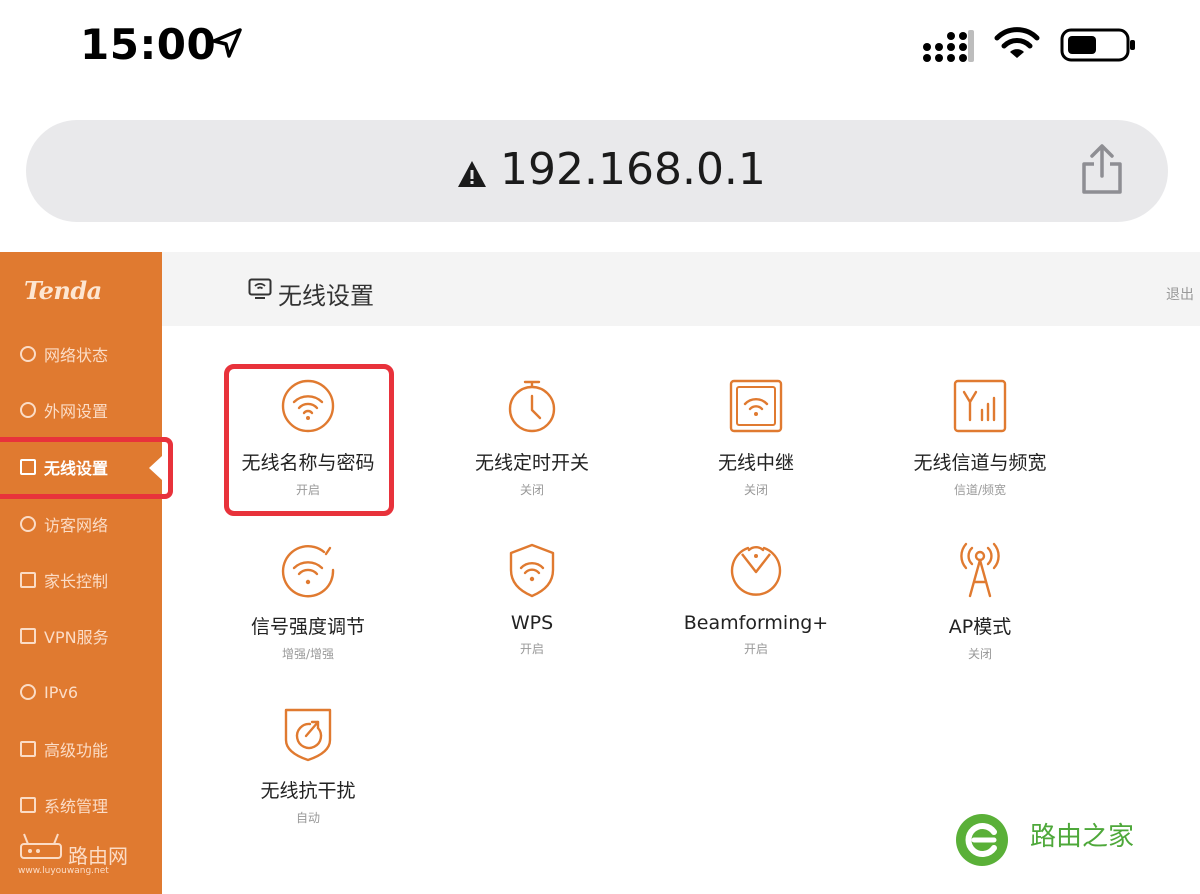 Image resolution: width=1200 pixels, height=894 pixels. Describe the element at coordinates (260, 288) in the screenshot. I see `wireless-settings-icon` at that location.